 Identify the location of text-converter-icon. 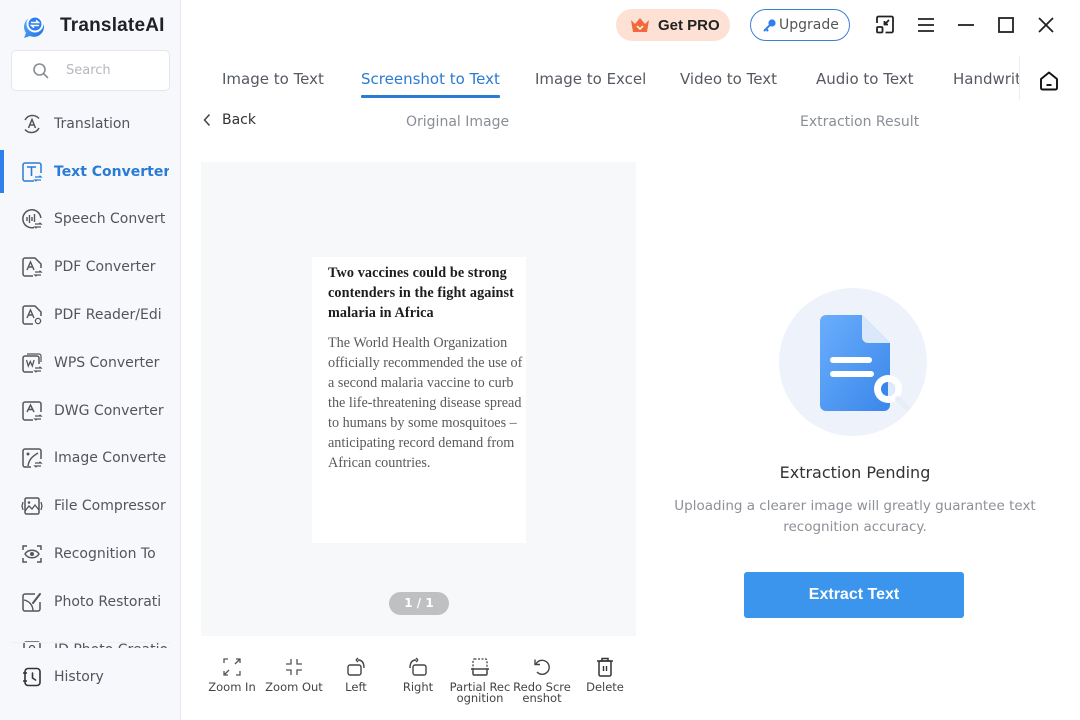
(32, 171).